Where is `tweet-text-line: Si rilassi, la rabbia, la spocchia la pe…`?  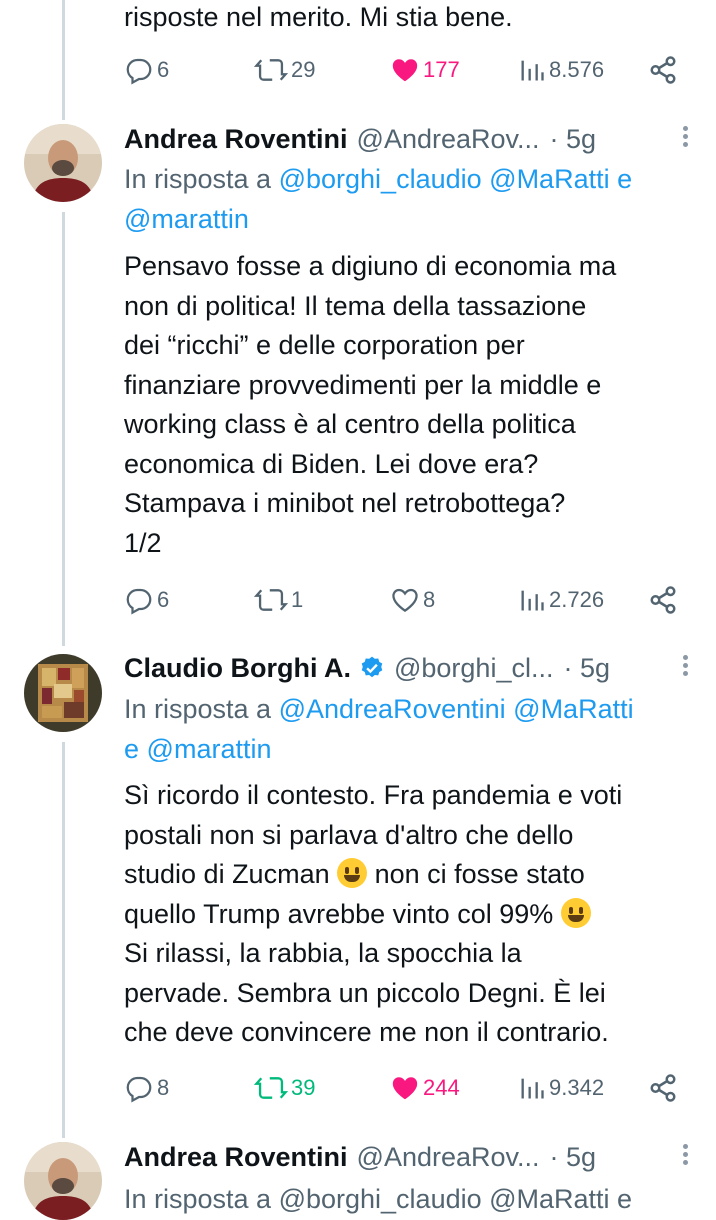 tweet-text-line: Si rilassi, la rabbia, la spocchia la pe… is located at coordinates (366, 992).